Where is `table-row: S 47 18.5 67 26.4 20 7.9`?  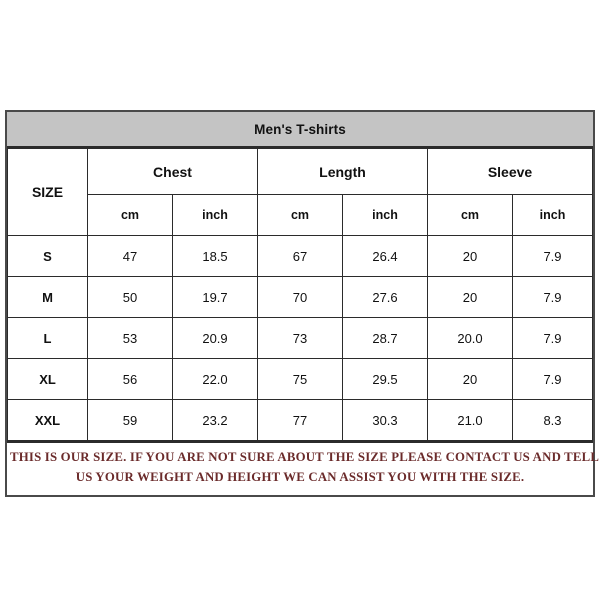 table-row: S 47 18.5 67 26.4 20 7.9 is located at coordinates (300, 256).